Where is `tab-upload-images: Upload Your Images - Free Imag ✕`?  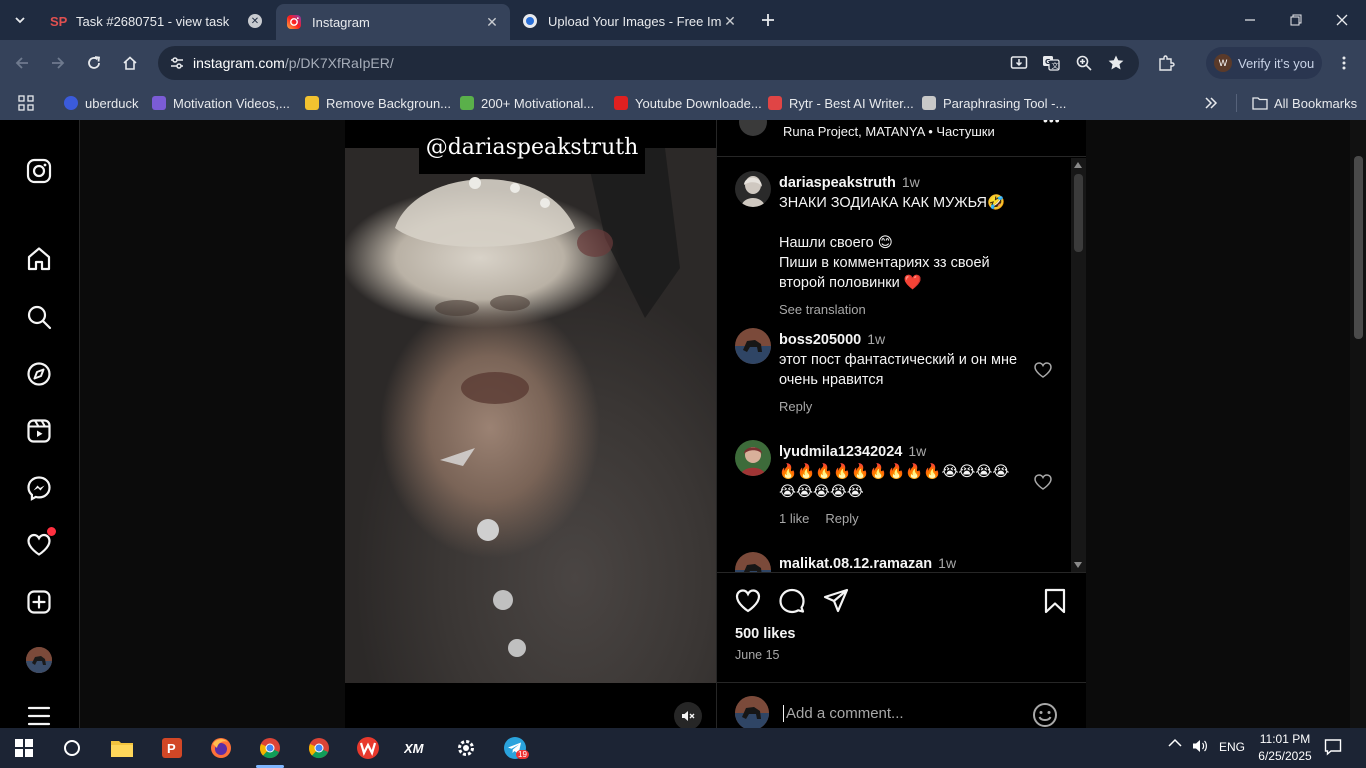 tab-upload-images: Upload Your Images - Free Imag ✕ is located at coordinates (630, 21).